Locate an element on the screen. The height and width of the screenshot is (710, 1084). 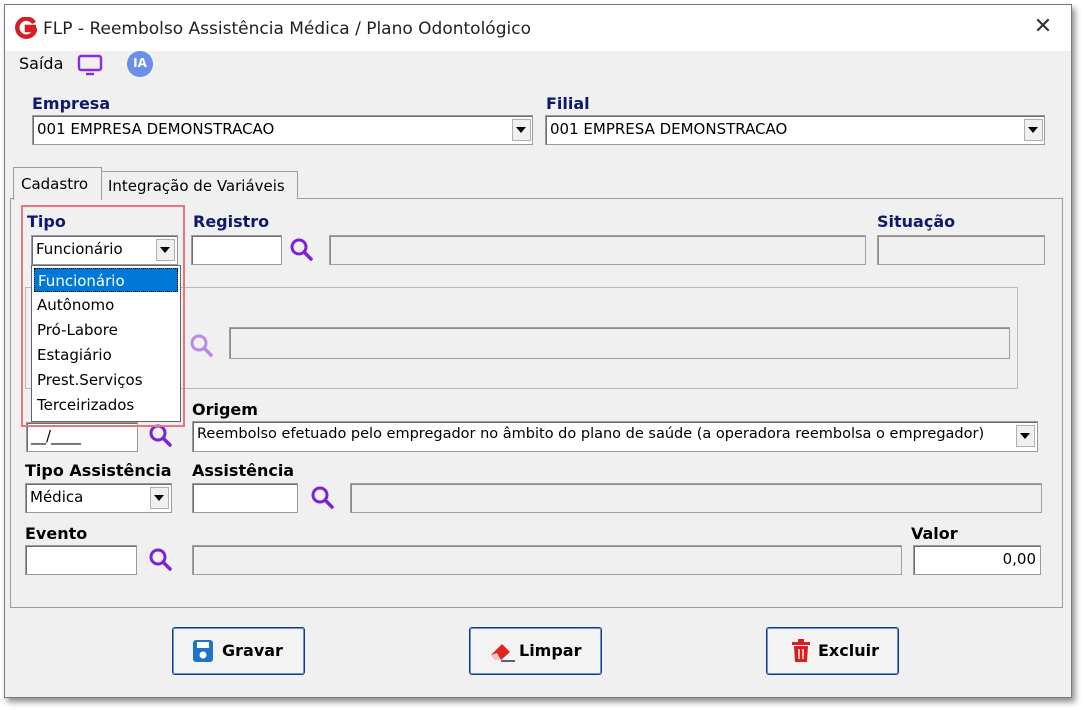
eraser-icon is located at coordinates (503, 653).